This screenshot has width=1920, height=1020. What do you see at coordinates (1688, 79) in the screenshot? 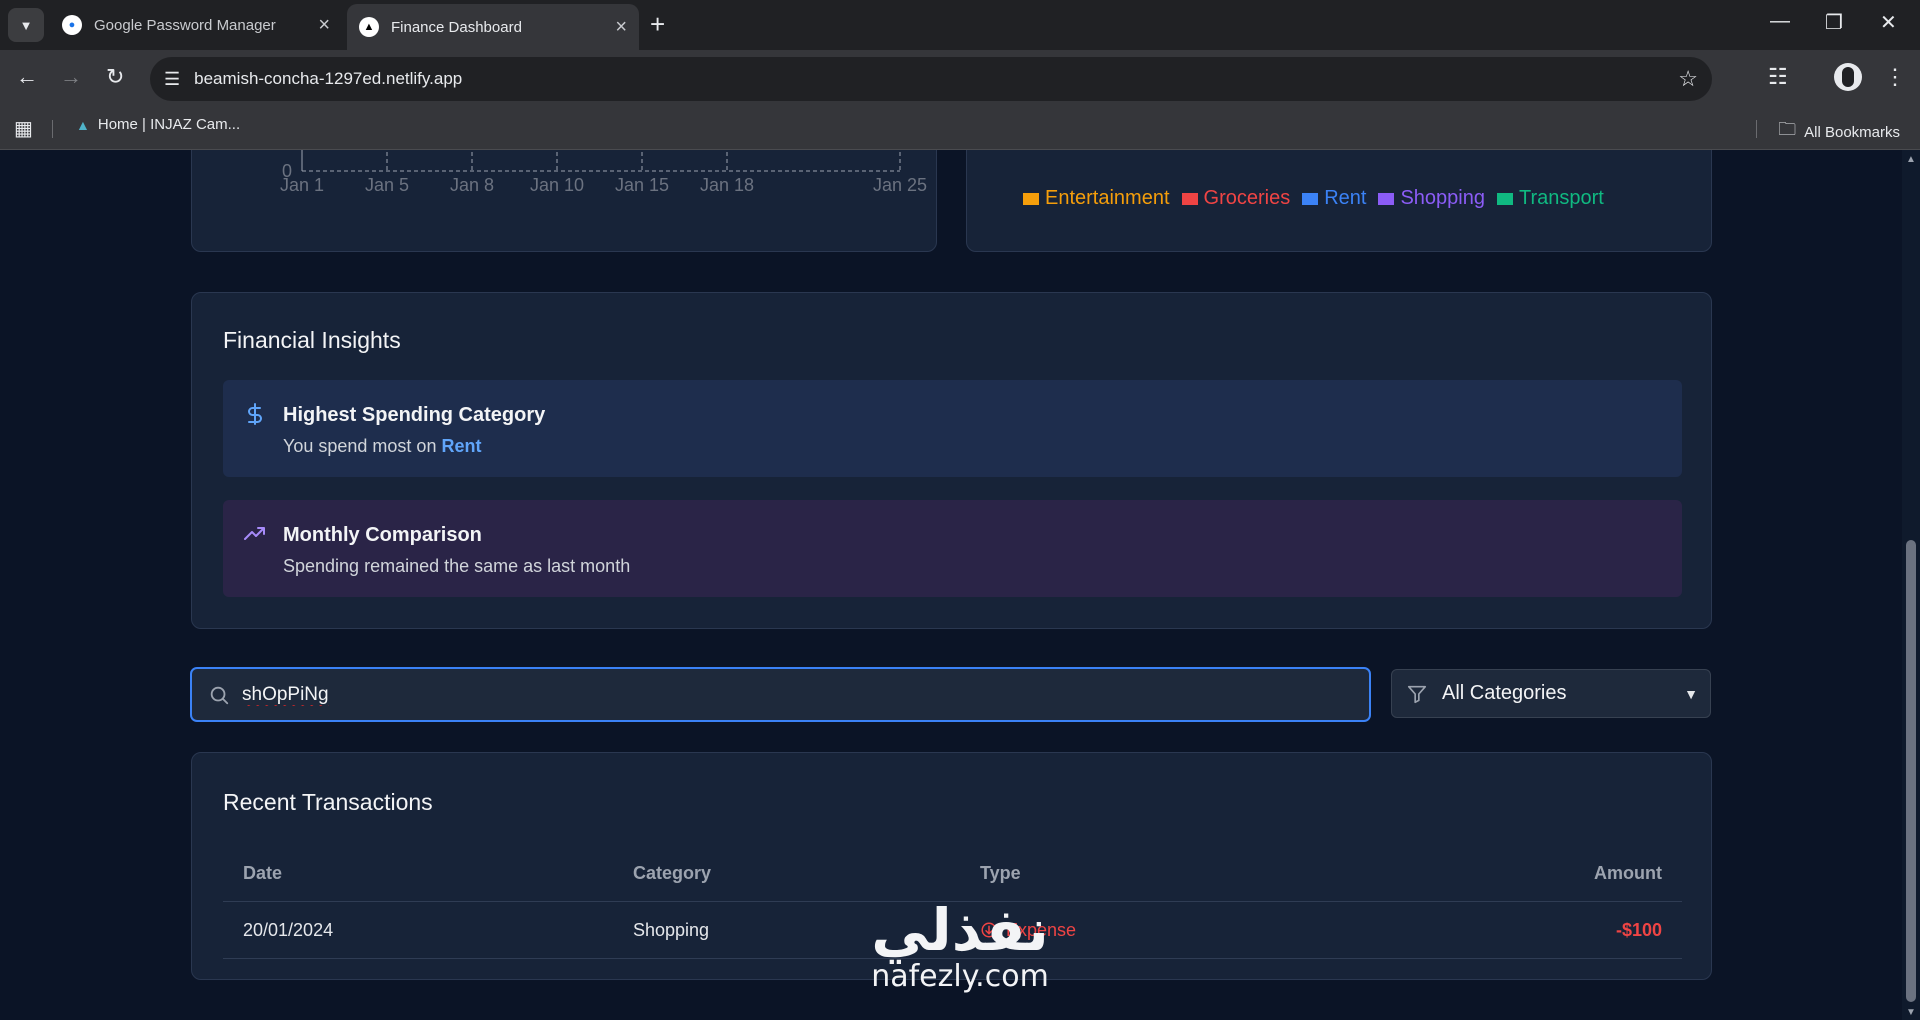
I see `bookmark-star-icon: ☆` at bounding box center [1688, 79].